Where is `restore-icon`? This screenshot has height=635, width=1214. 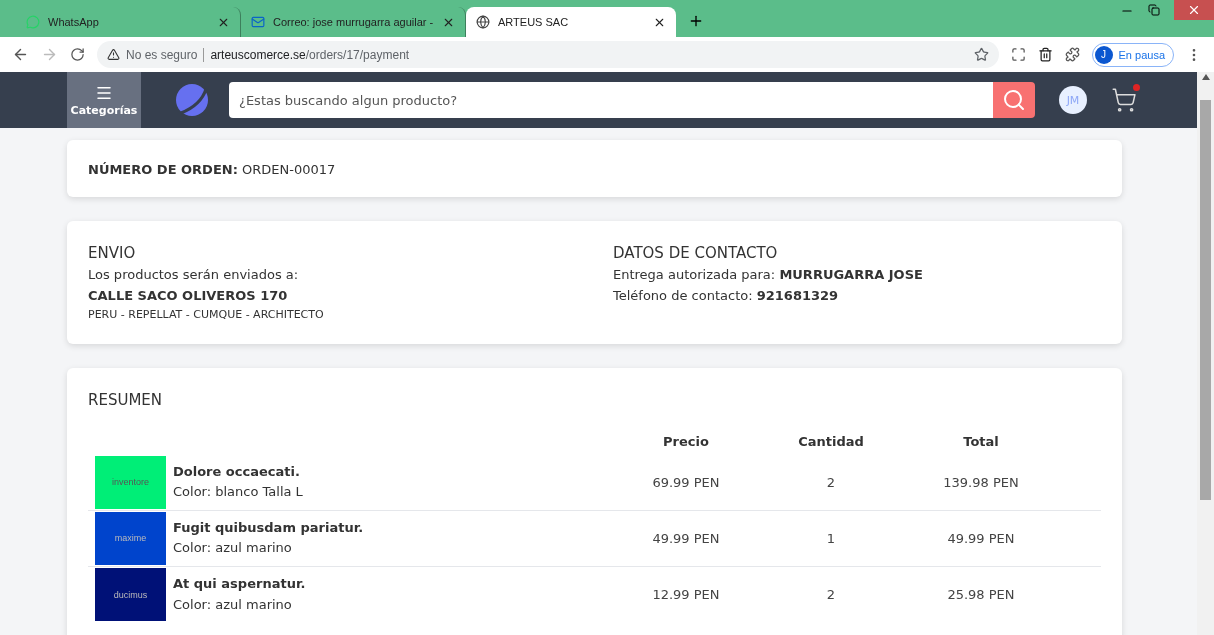
restore-icon is located at coordinates (1154, 10).